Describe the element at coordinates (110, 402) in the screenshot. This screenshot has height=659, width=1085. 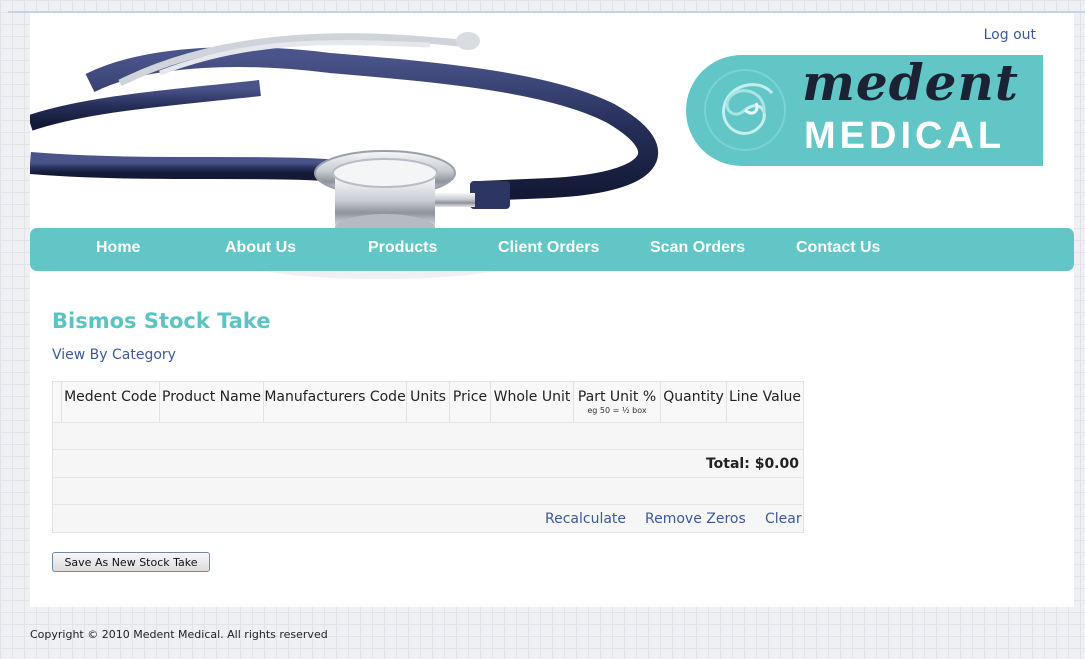
I see `column-header-medent-code: Medent Code` at that location.